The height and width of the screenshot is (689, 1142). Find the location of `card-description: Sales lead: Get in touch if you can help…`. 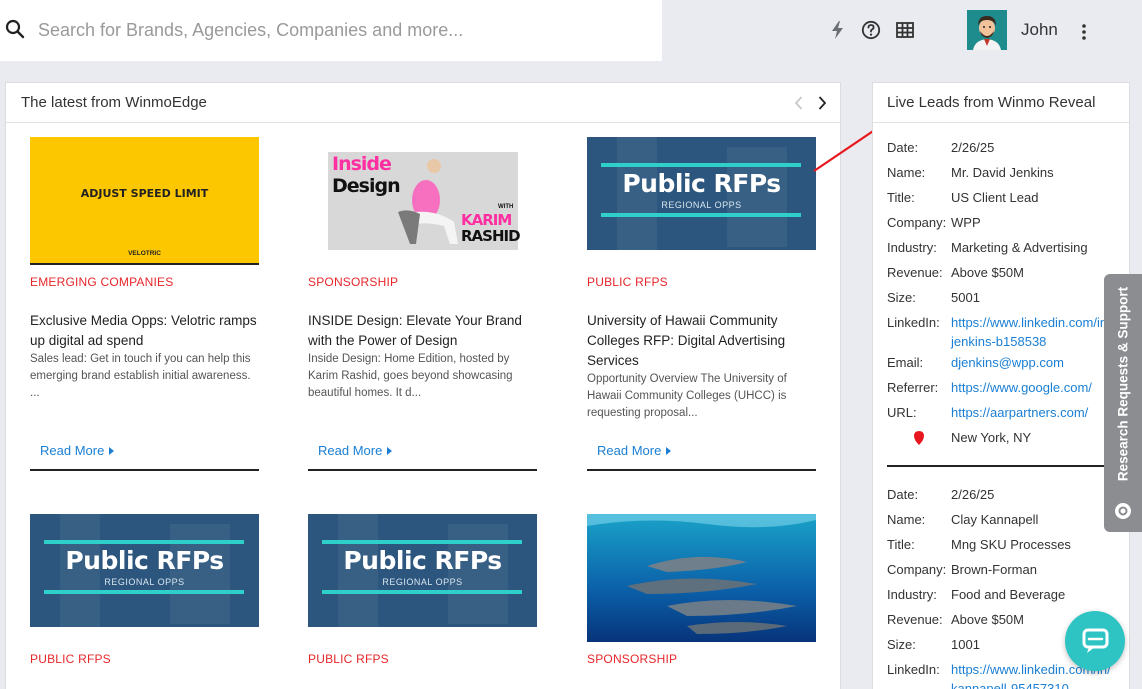

card-description: Sales lead: Get in touch if you can help… is located at coordinates (140, 376).